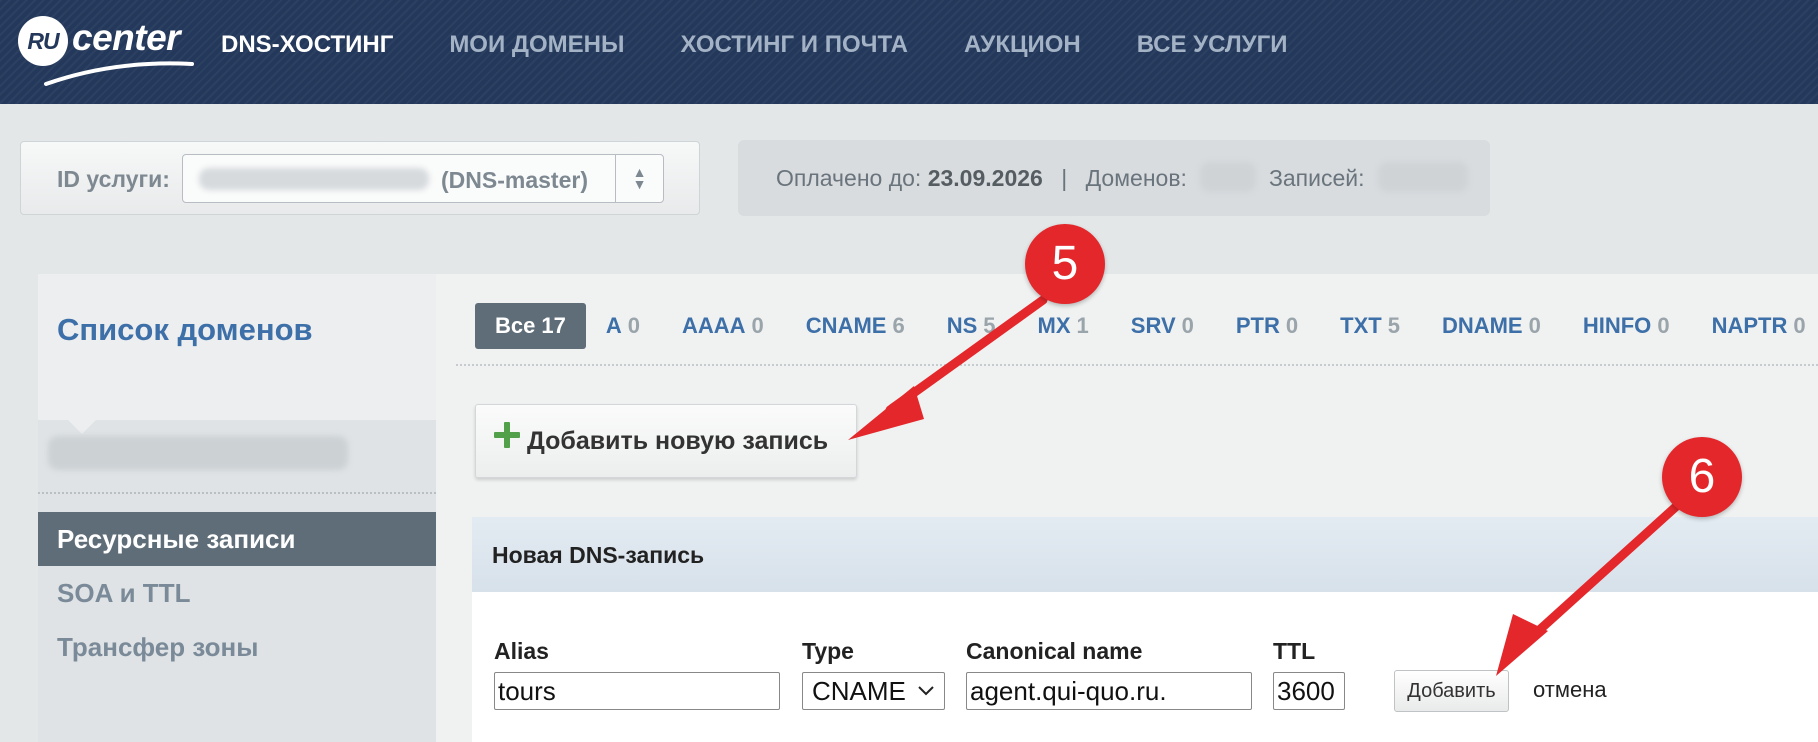  Describe the element at coordinates (1212, 45) in the screenshot. I see `nav-all-services: ВСЕ УСЛУГИ` at that location.